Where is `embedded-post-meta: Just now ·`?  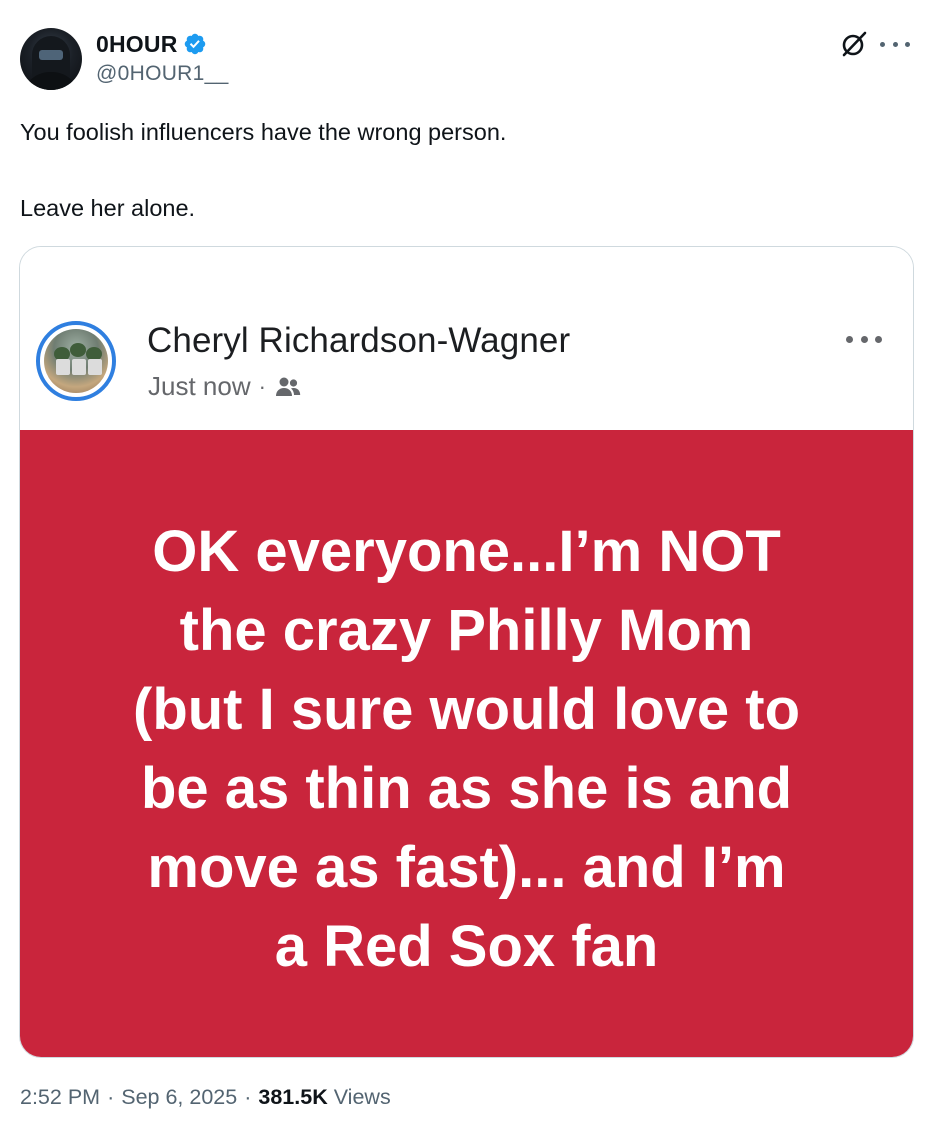 embedded-post-meta: Just now · is located at coordinates (225, 386).